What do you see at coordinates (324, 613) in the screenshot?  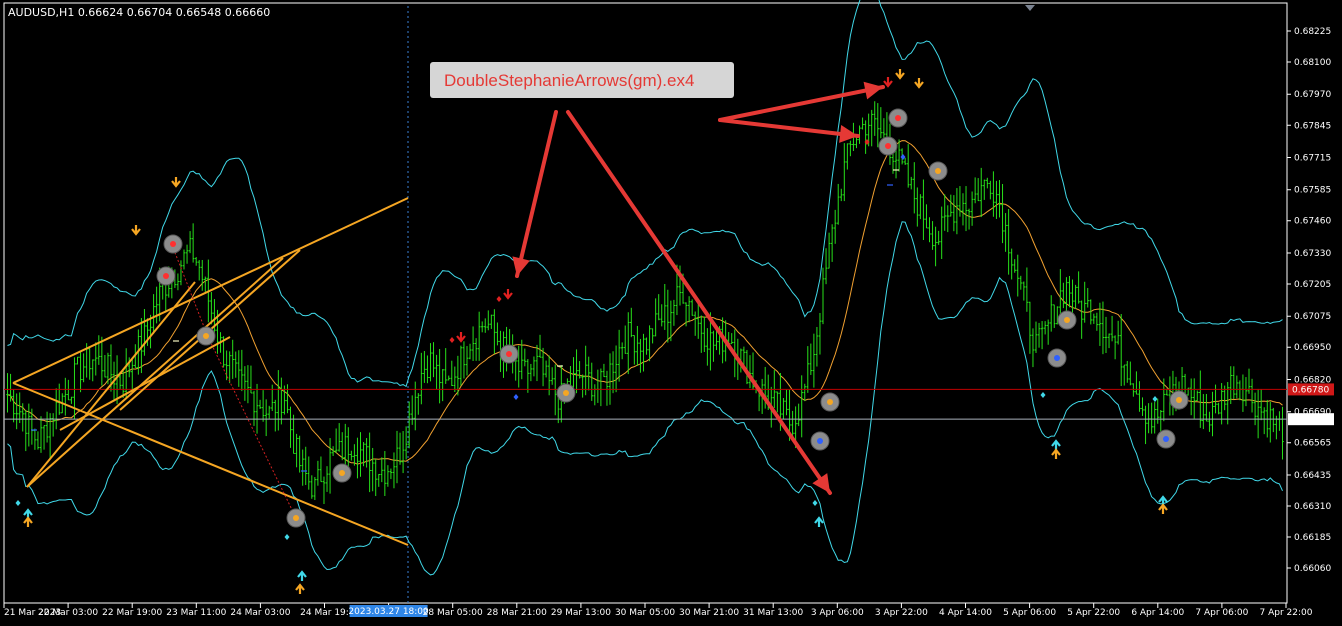 I see `x-tick-label: 24 Mar 19:` at bounding box center [324, 613].